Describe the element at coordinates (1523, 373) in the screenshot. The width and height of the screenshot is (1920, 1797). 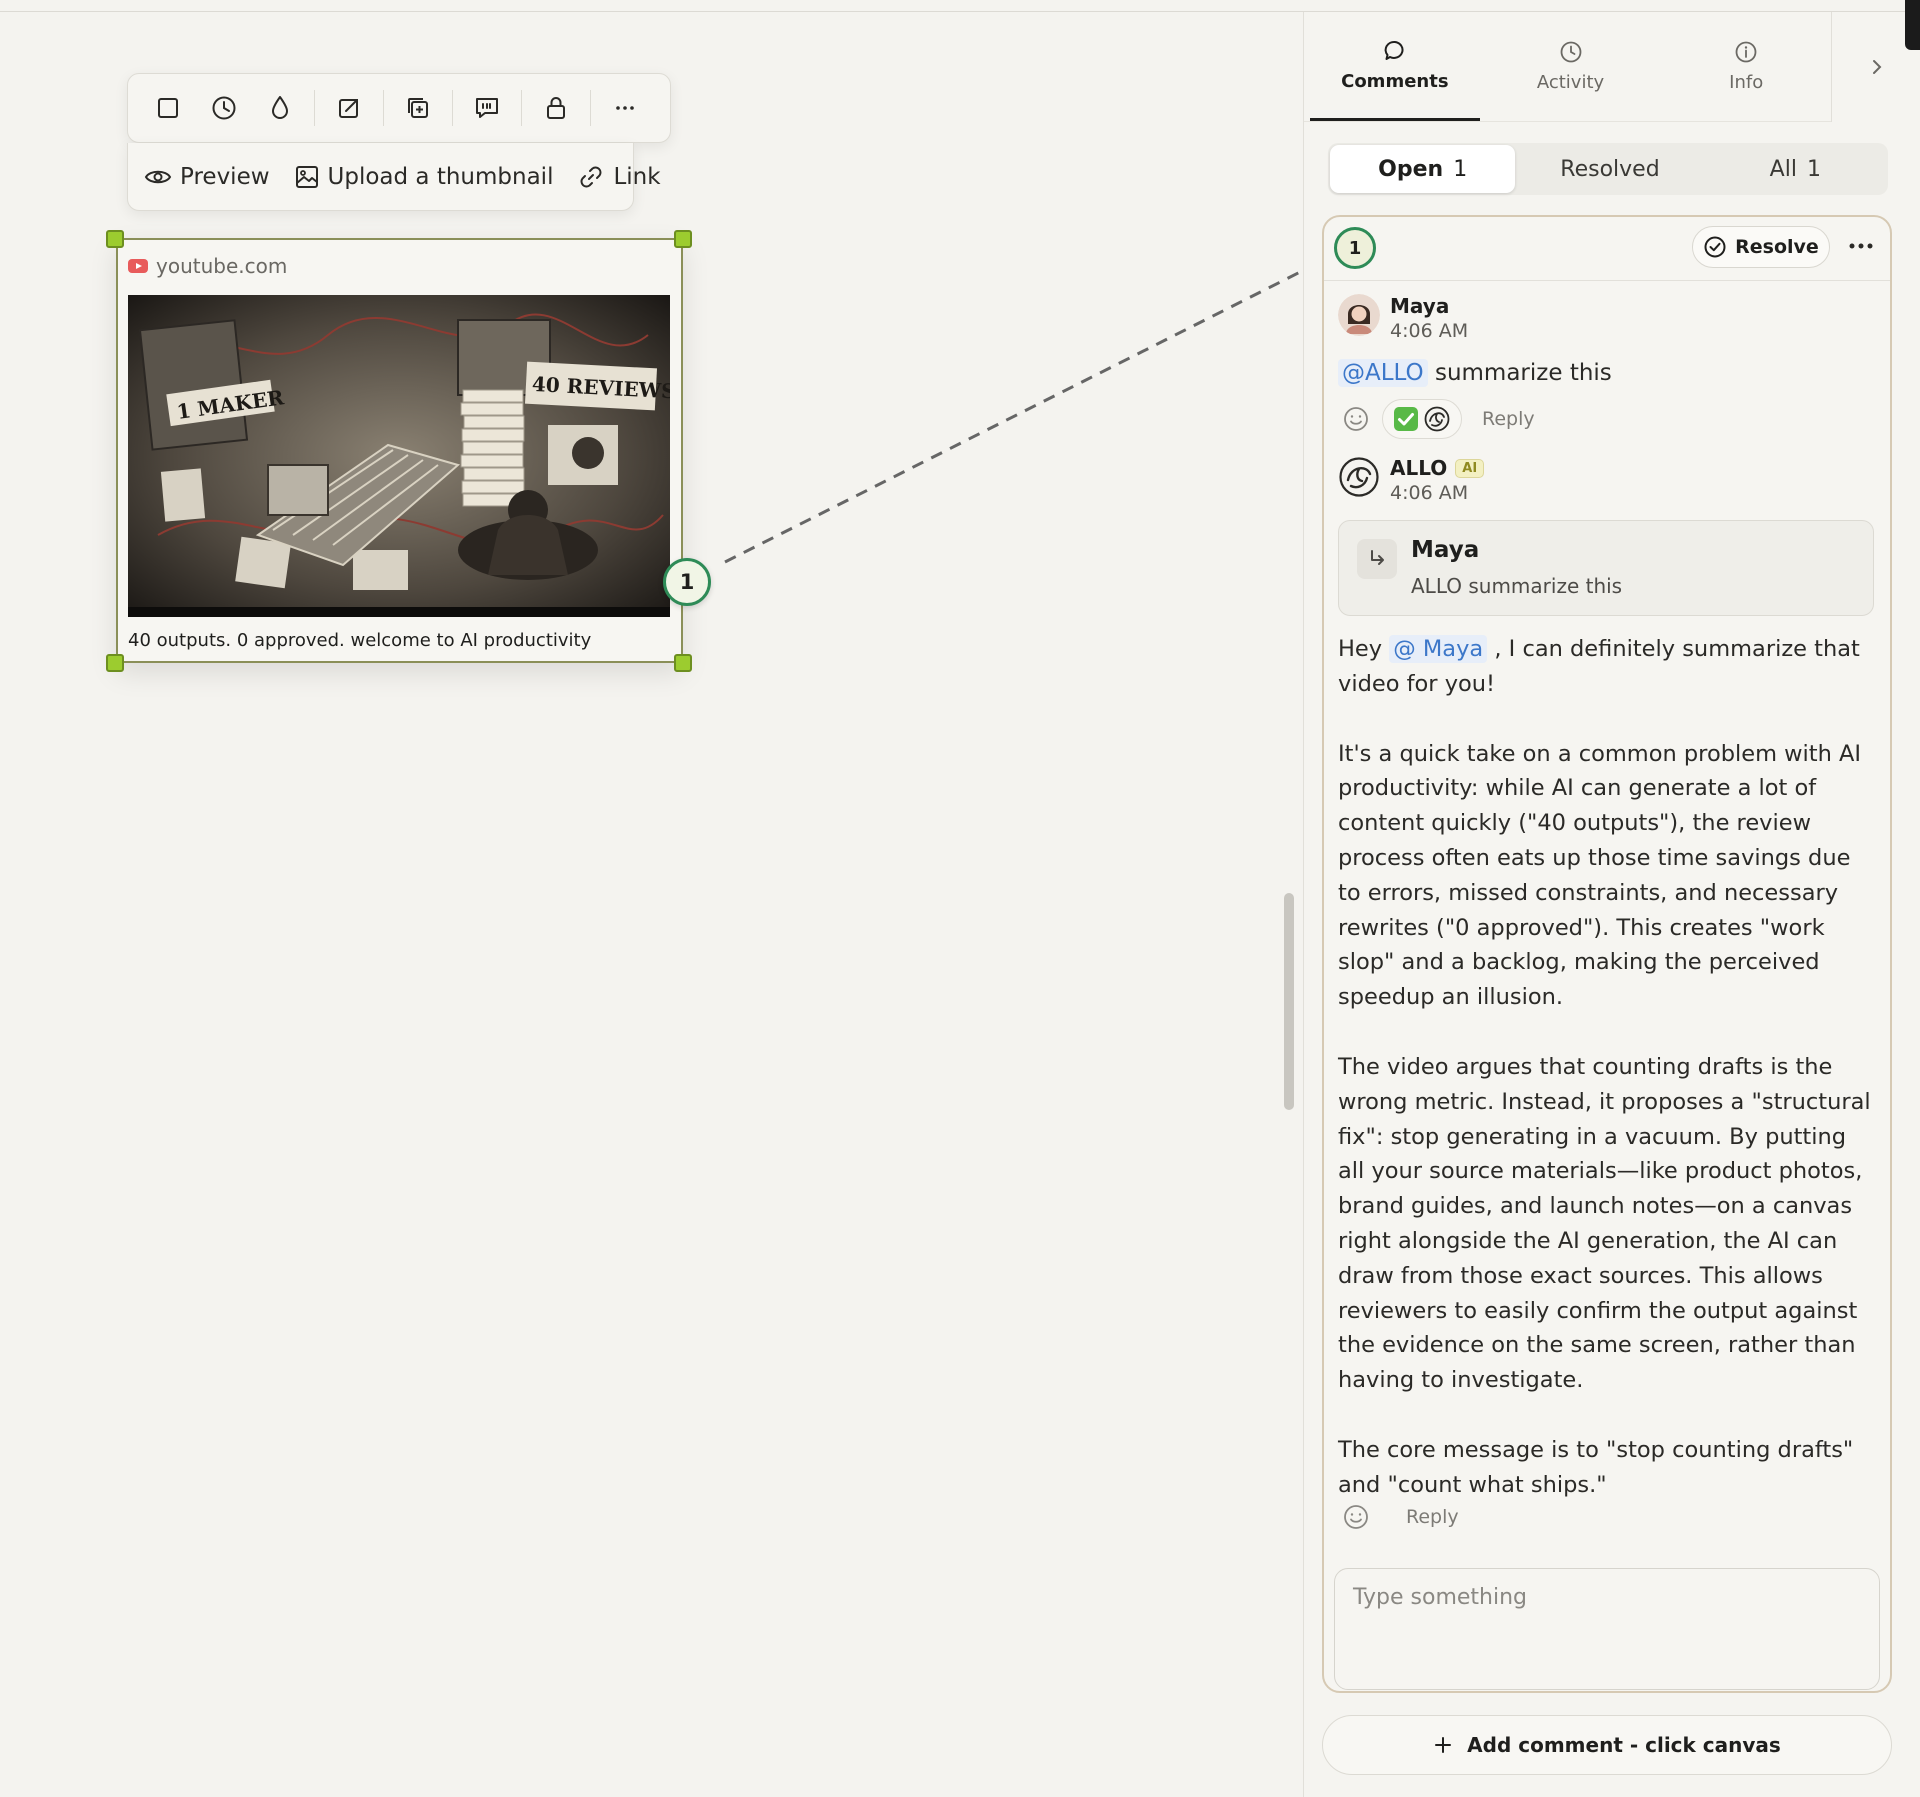
I see `message-text: summarize this` at that location.